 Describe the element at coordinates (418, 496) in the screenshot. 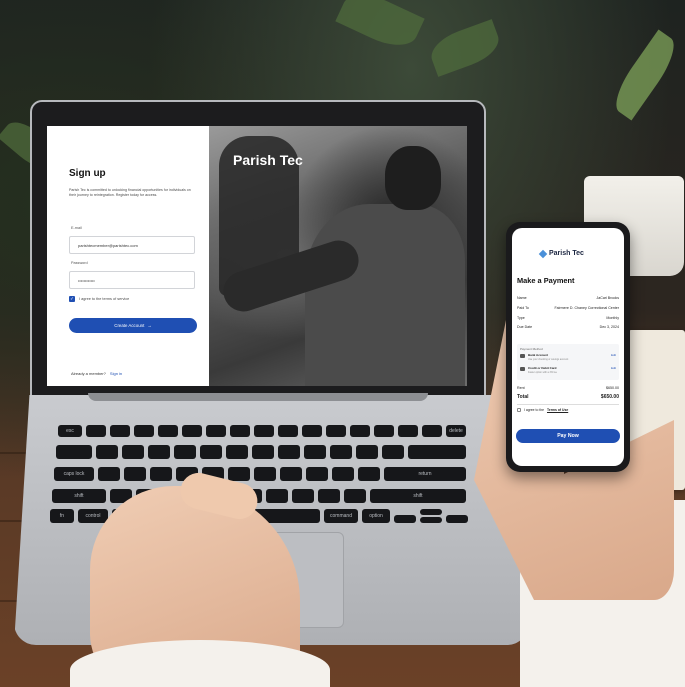

I see `key-shift-right: shift` at that location.